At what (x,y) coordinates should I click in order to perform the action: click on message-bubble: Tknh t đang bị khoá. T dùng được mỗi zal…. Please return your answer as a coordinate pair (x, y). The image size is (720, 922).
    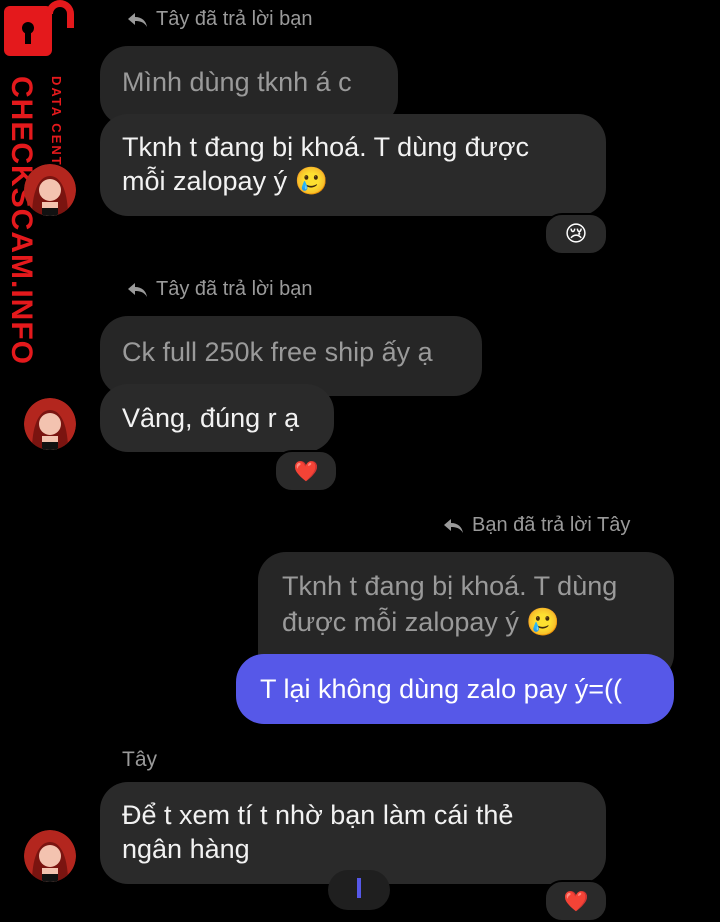
    Looking at the image, I should click on (353, 165).